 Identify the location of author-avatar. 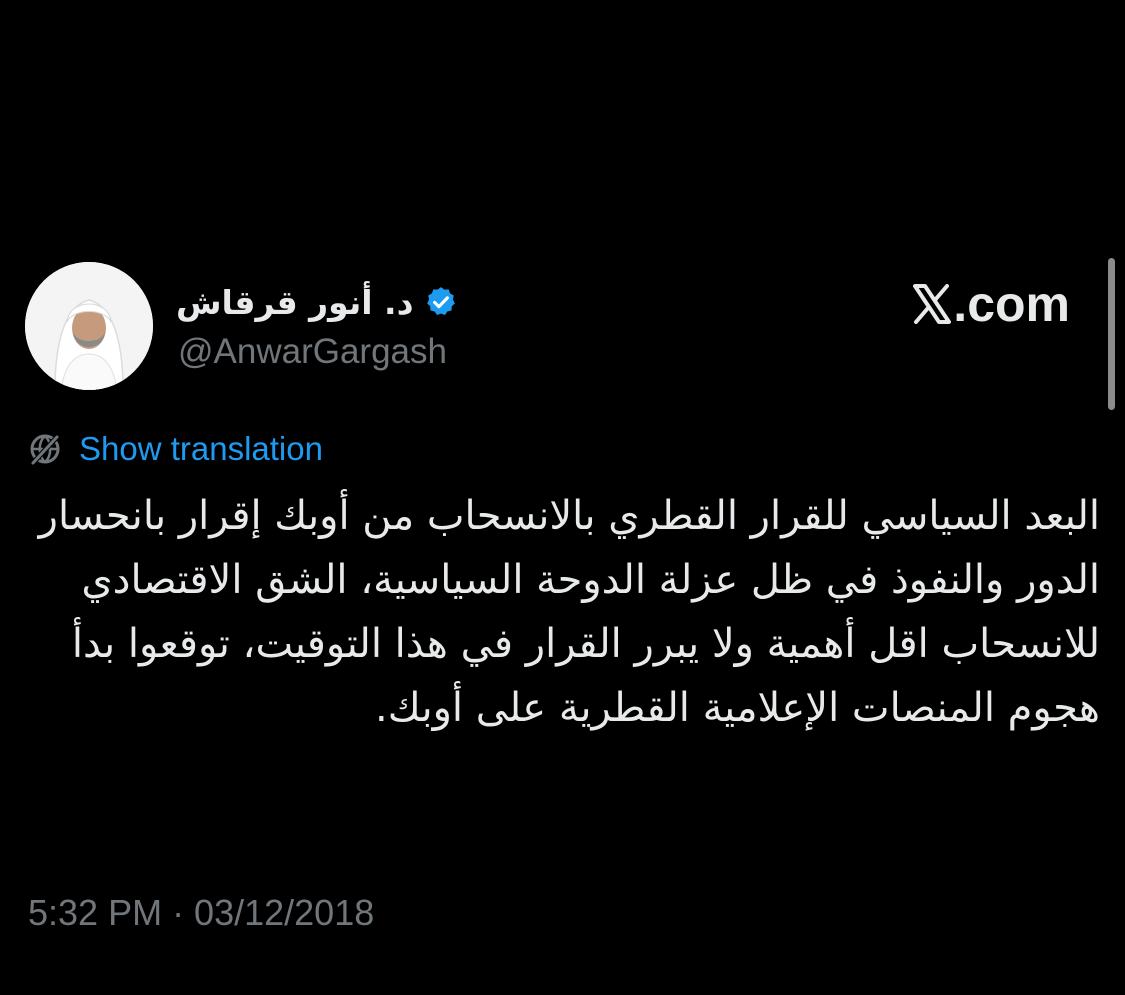
(89, 326).